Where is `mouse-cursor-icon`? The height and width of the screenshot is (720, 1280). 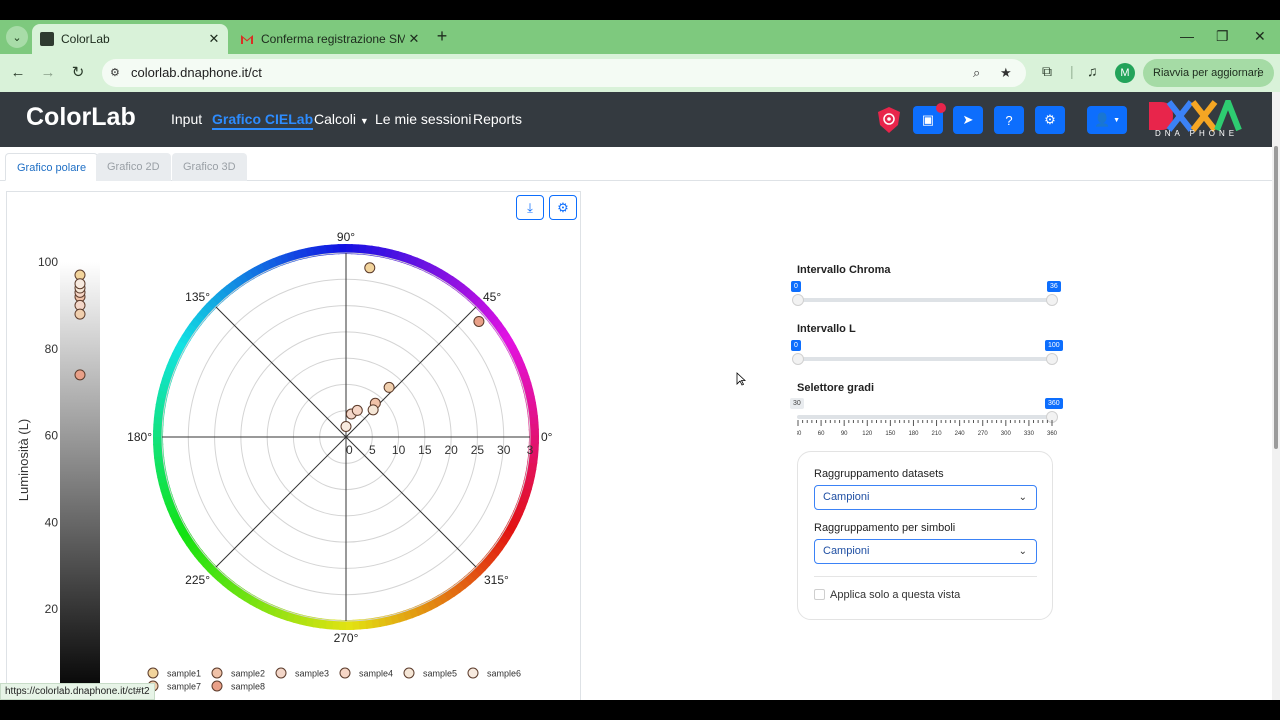
mouse-cursor-icon is located at coordinates (741, 379).